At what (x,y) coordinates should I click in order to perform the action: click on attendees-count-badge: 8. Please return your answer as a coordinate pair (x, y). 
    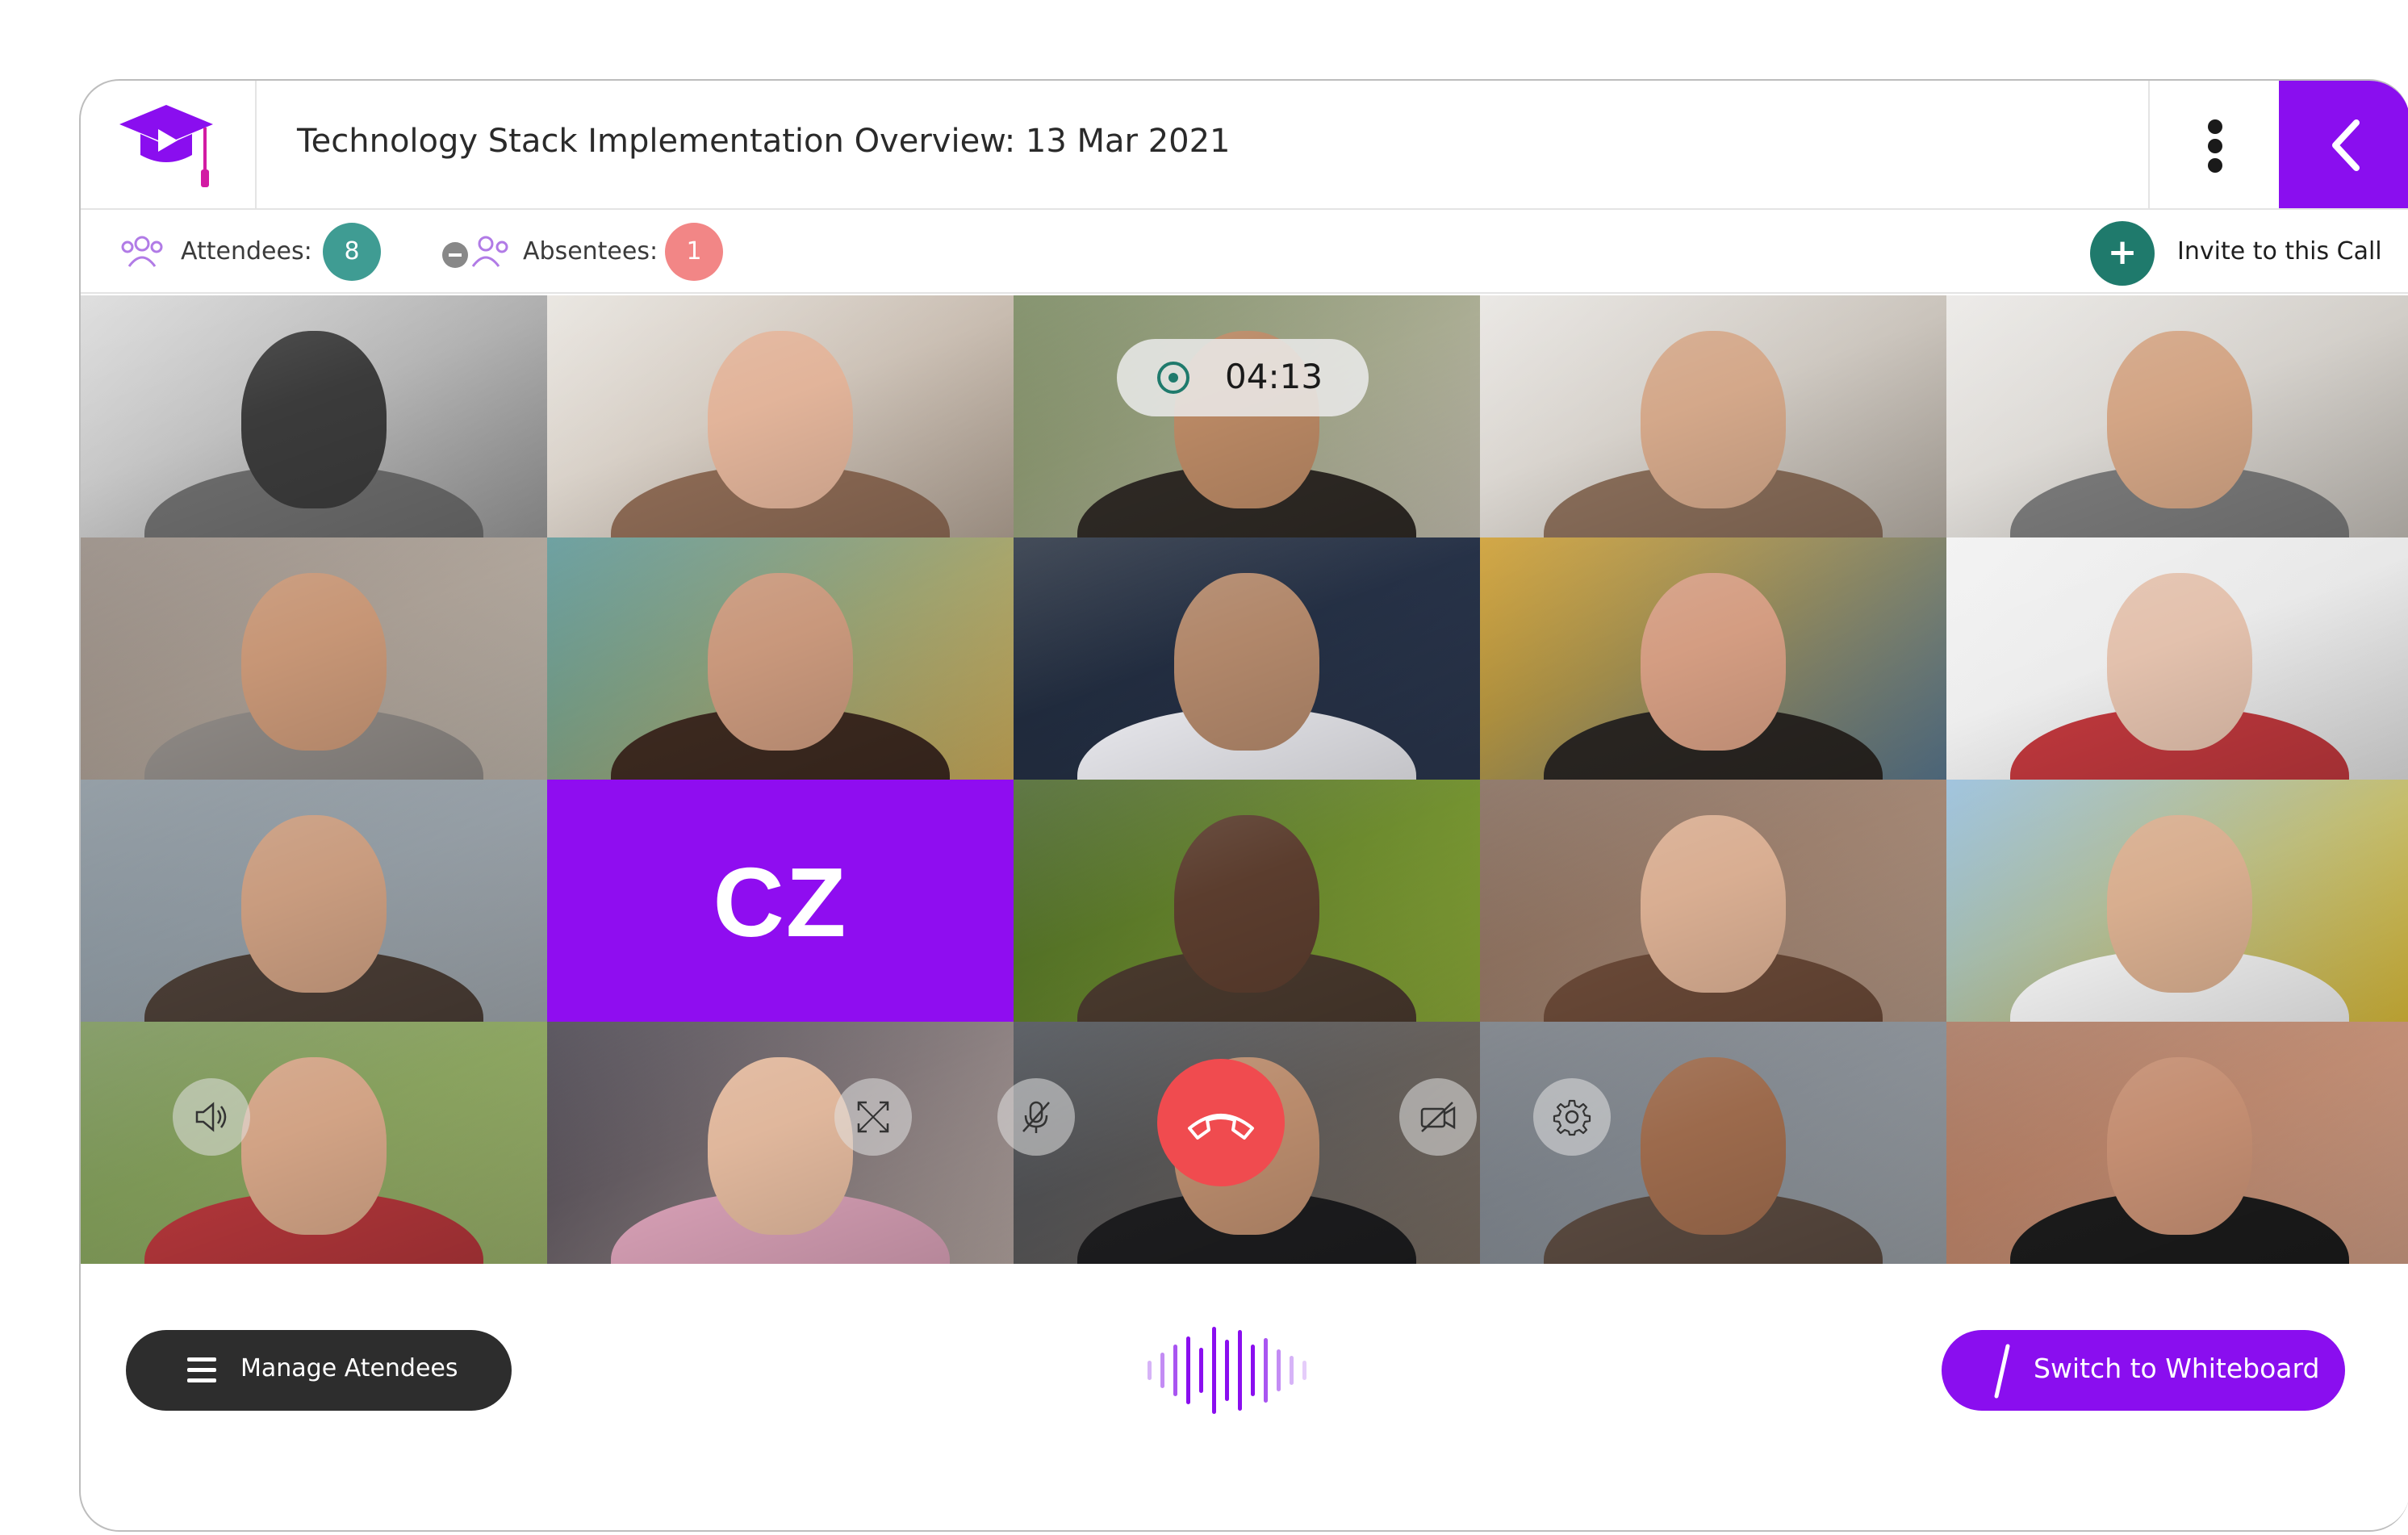
    Looking at the image, I should click on (352, 252).